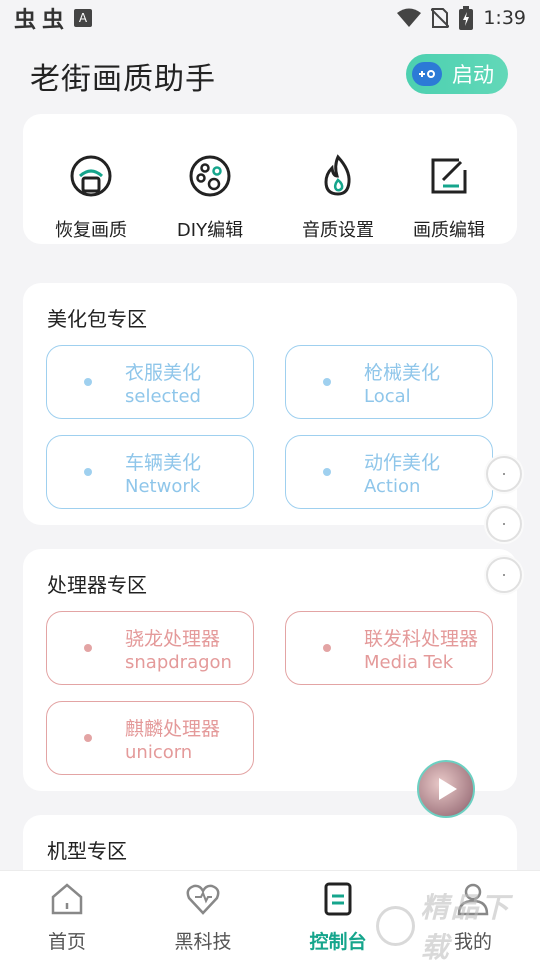 This screenshot has width=540, height=960. I want to click on beautify-item-actions: 动作美化 Action, so click(389, 472).